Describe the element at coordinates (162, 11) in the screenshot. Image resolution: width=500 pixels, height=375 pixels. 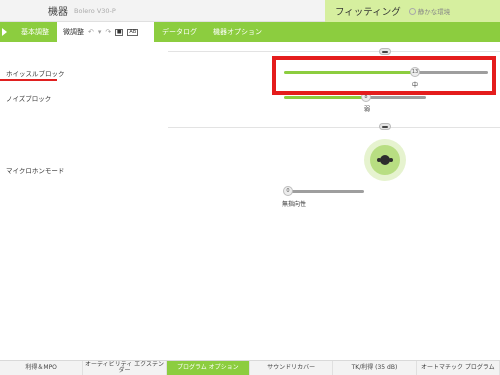
I see `title-bar-left: 機器 Bolero V30-P` at that location.